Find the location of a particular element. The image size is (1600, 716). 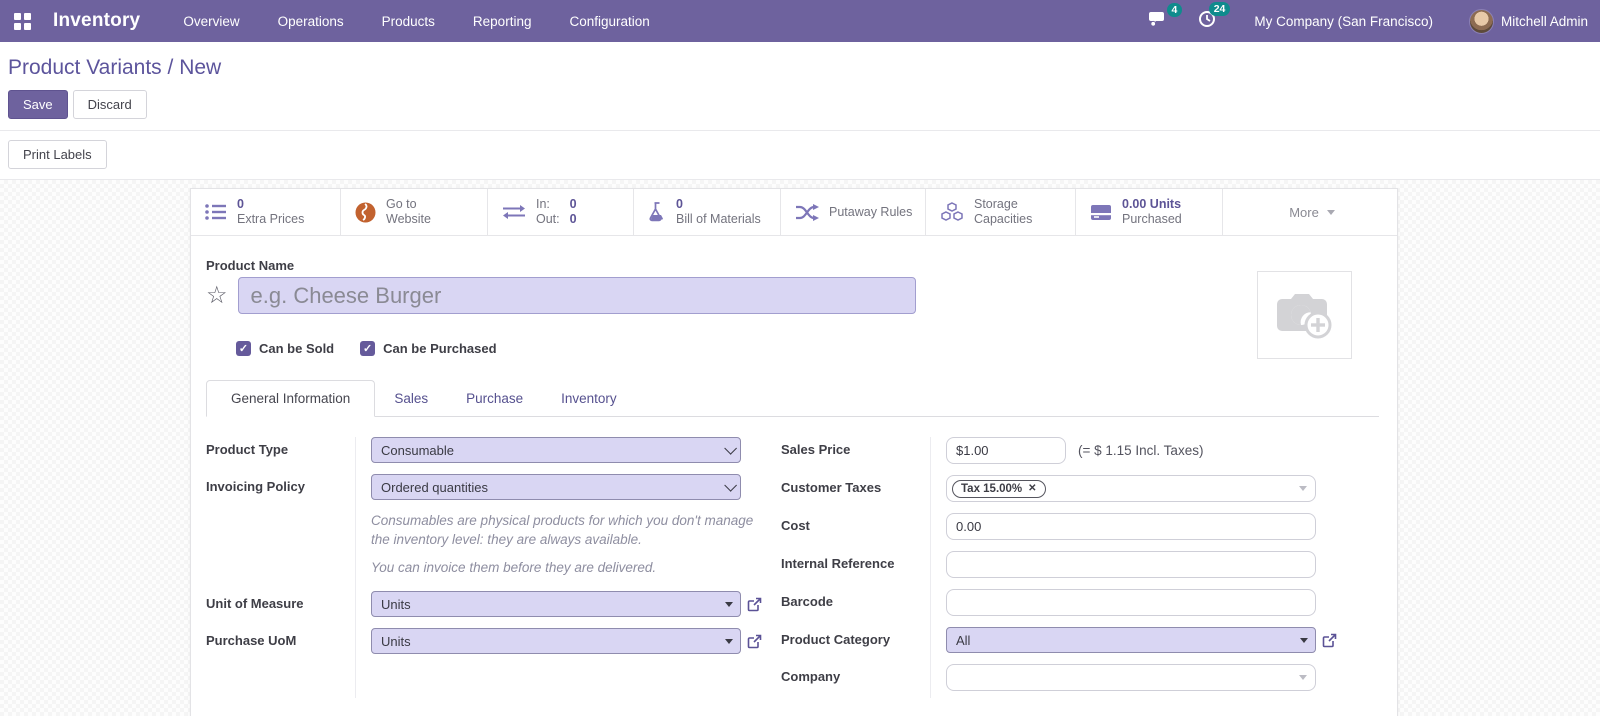

discard-button: Discard is located at coordinates (109, 104).